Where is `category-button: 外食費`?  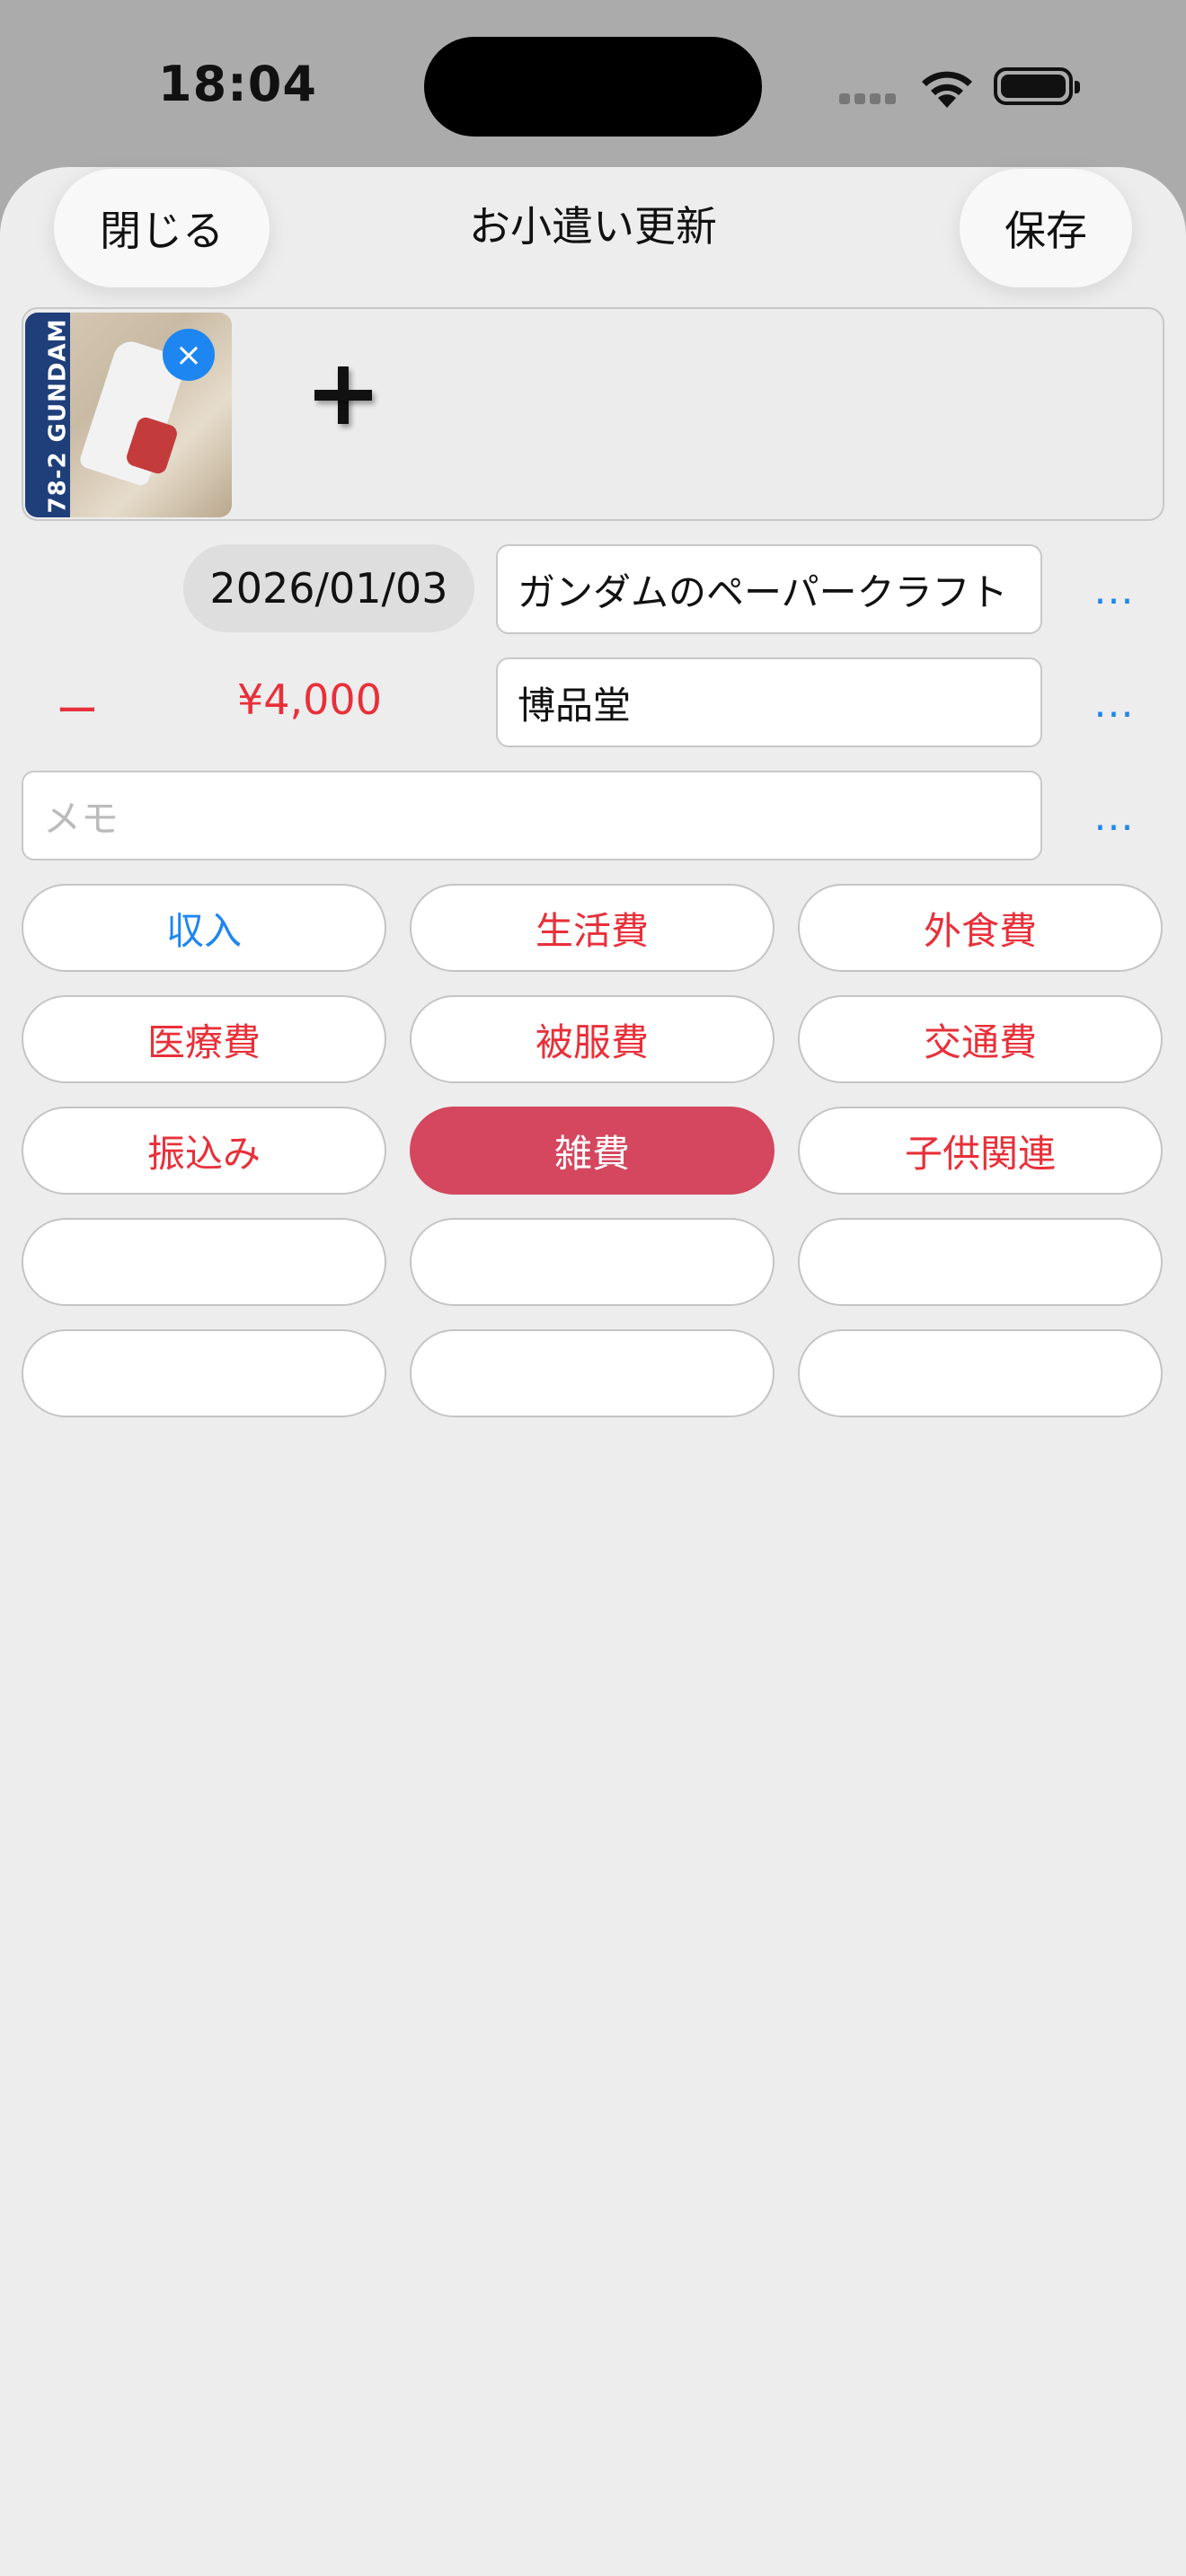
category-button: 外食費 is located at coordinates (980, 928).